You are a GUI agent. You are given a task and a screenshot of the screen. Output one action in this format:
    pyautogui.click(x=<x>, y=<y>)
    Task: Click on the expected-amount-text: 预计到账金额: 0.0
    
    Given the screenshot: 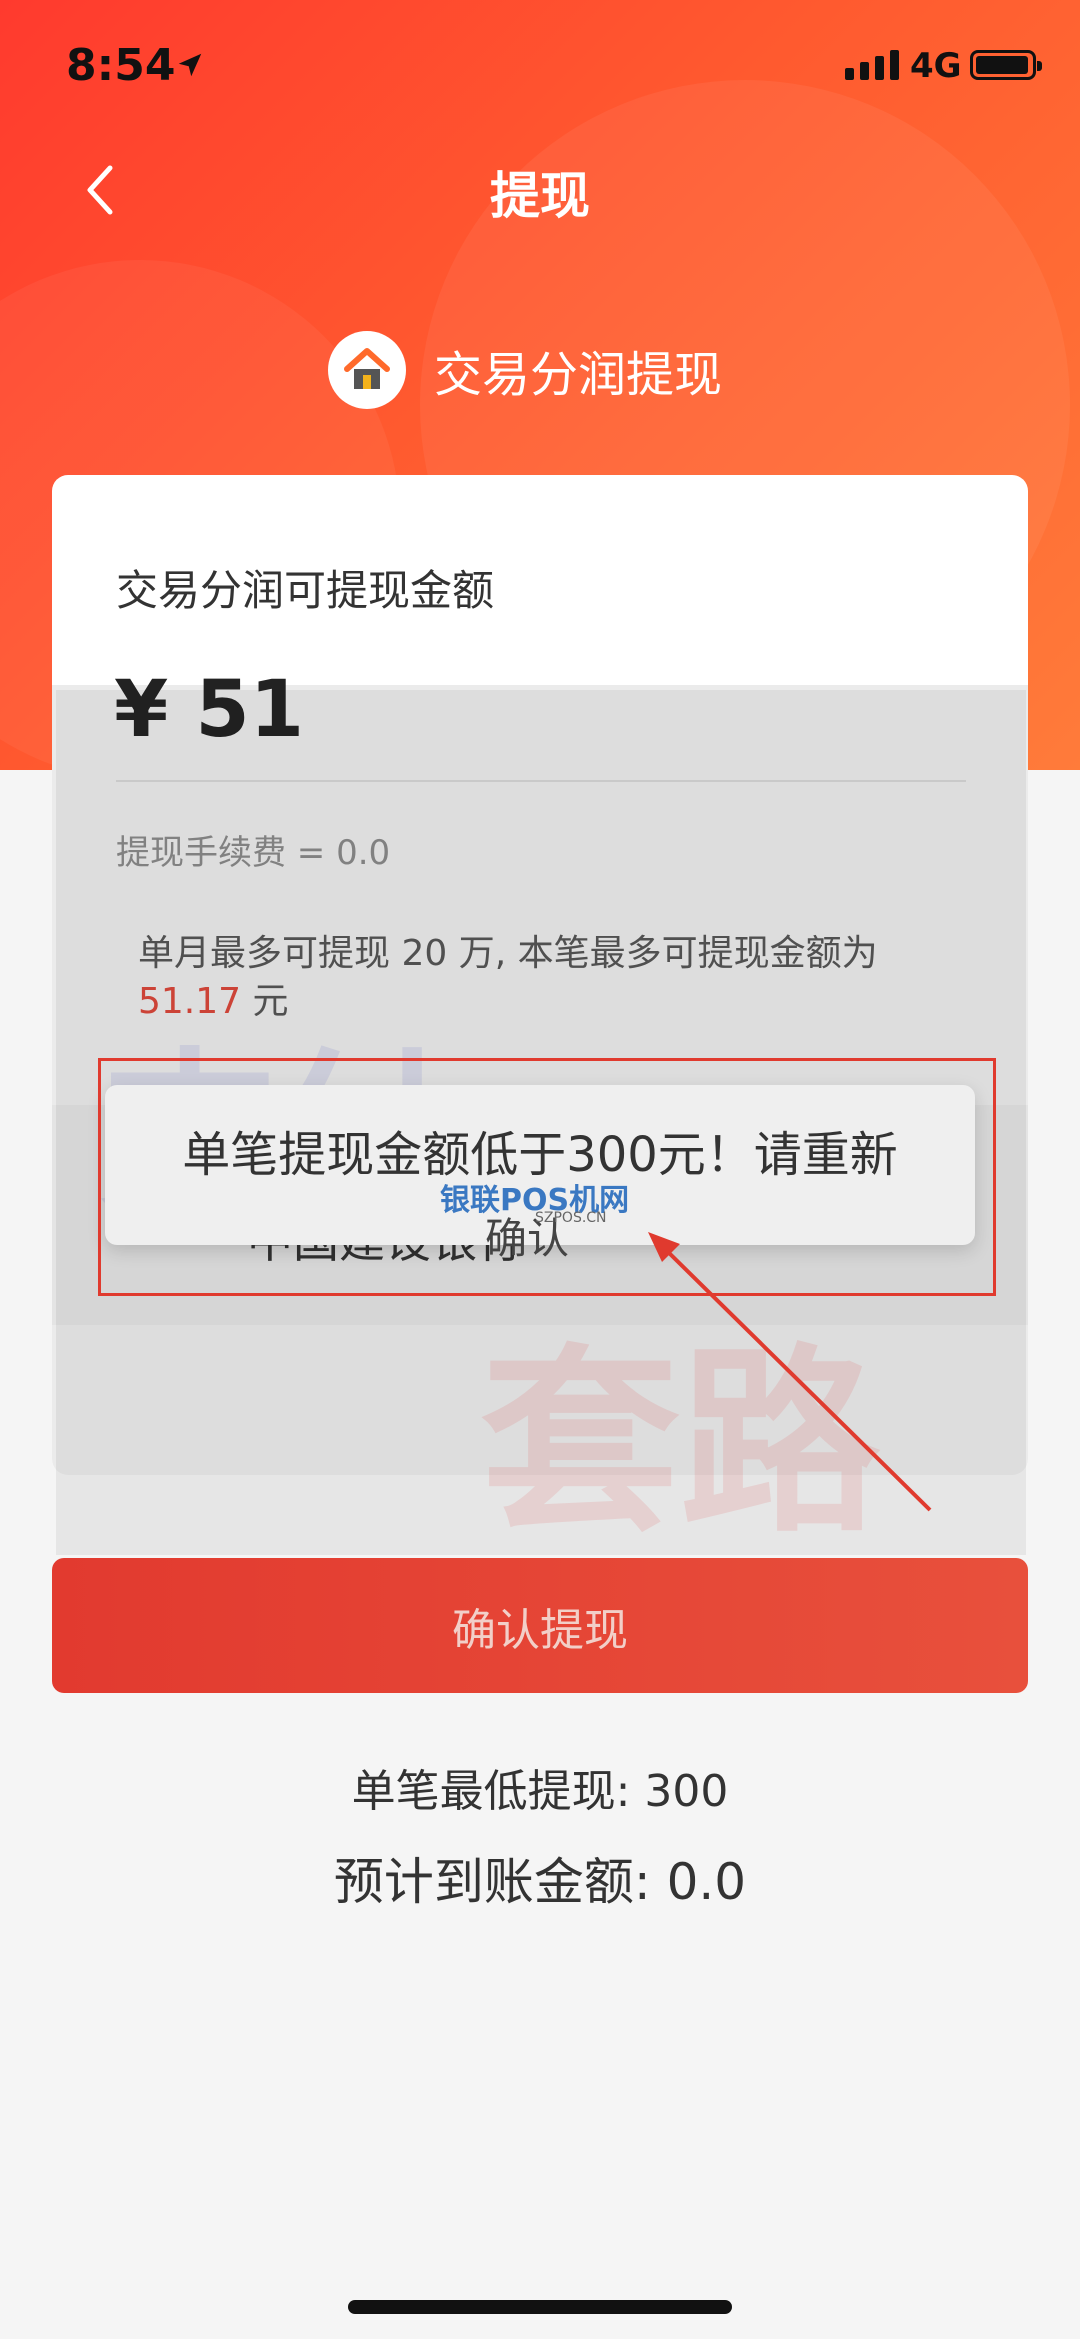 What is the action you would take?
    pyautogui.click(x=540, y=1882)
    